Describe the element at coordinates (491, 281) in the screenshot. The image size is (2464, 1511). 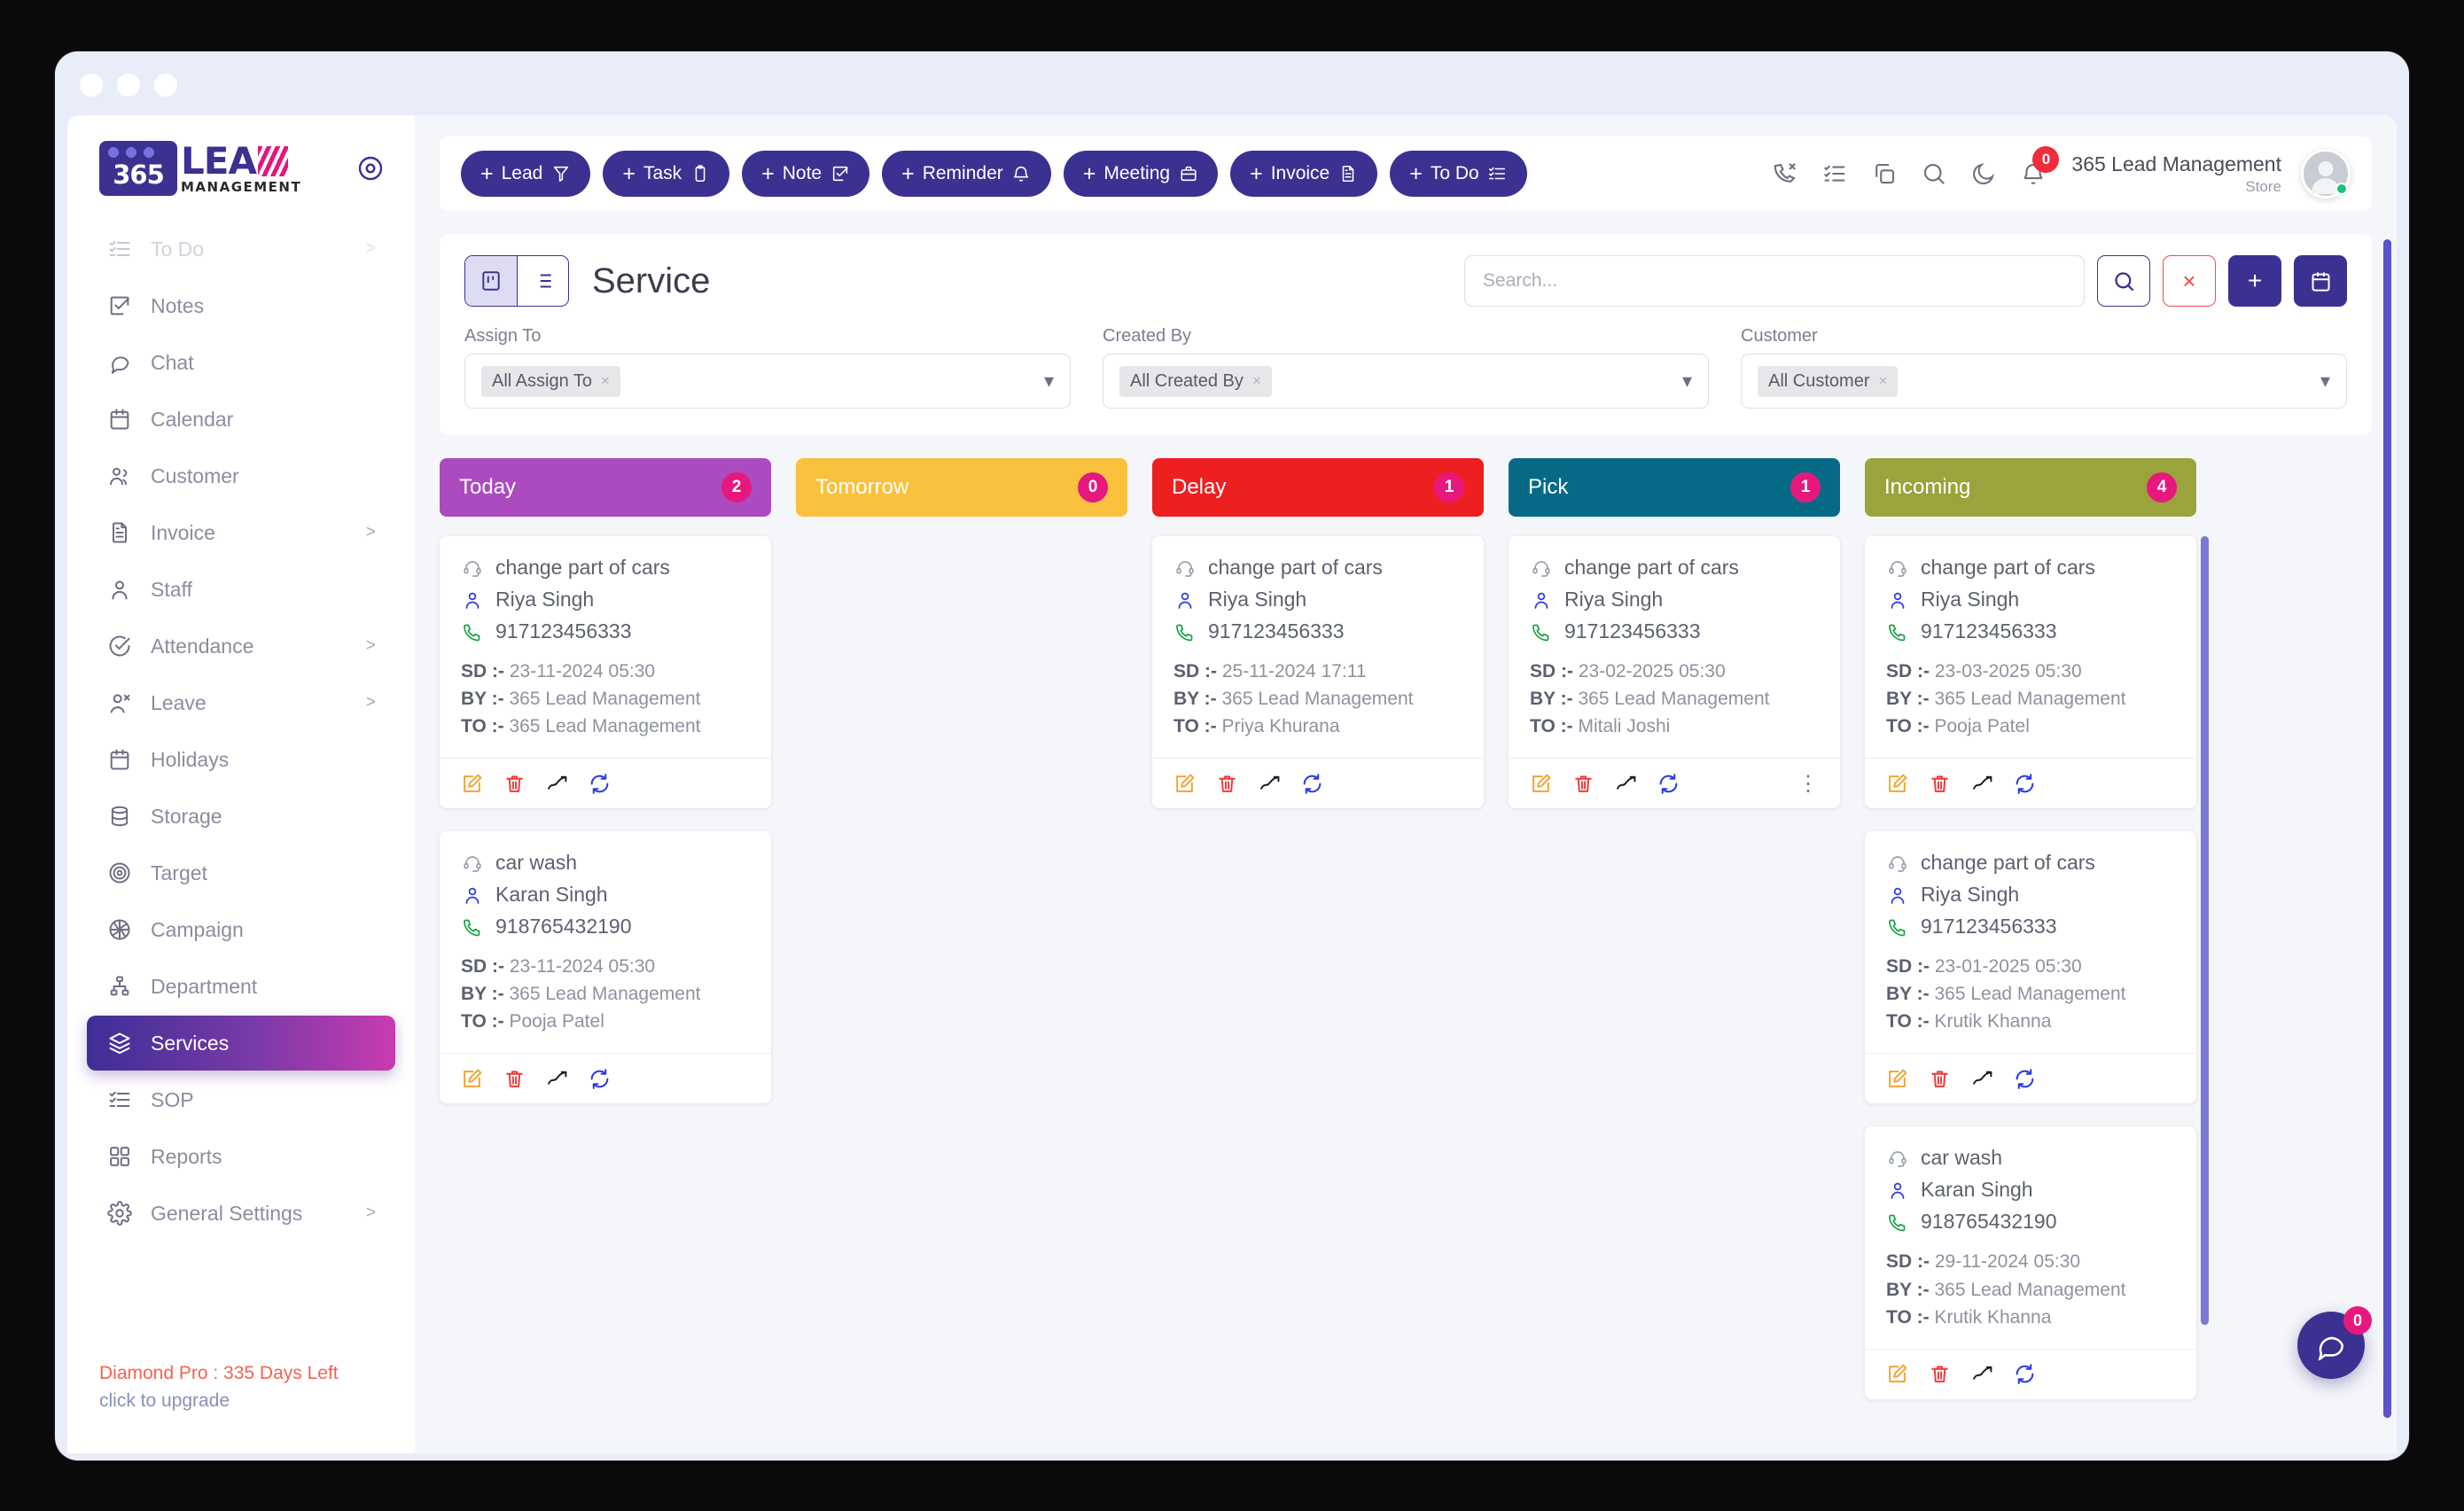
I see `kanban-view-icon` at that location.